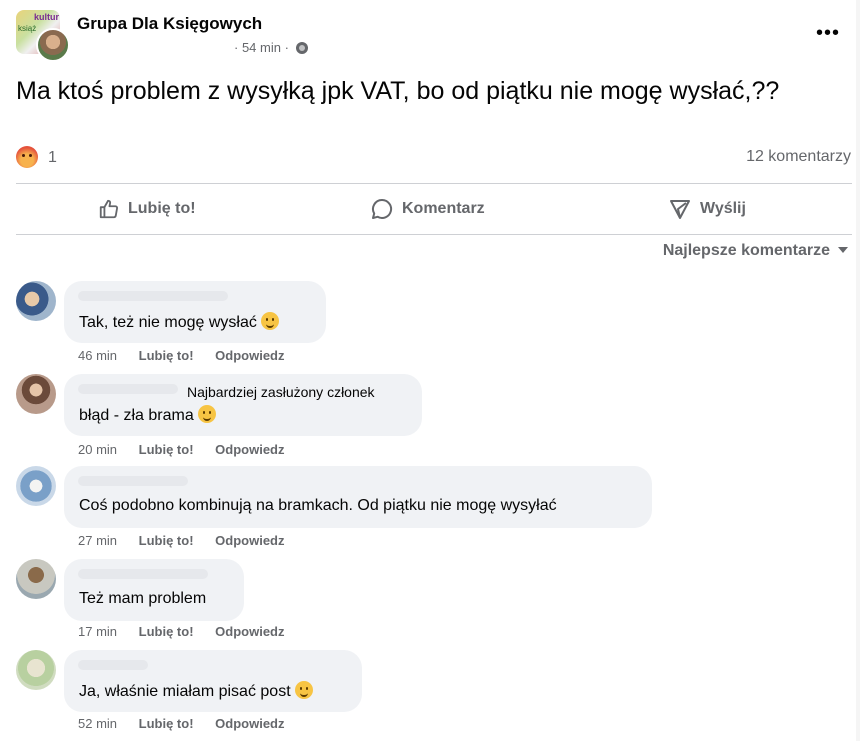 The width and height of the screenshot is (860, 741). Describe the element at coordinates (47, 17) in the screenshot. I see `group-avatar-text: kultur` at that location.